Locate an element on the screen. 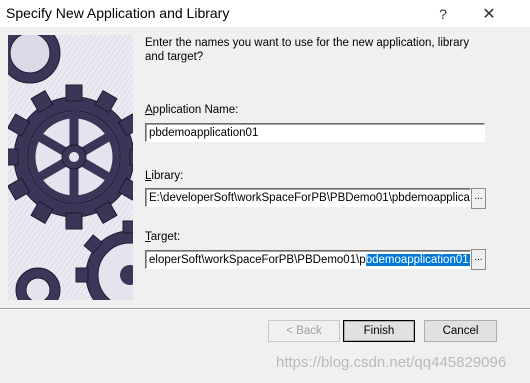 The height and width of the screenshot is (383, 530). cancel-button: Cancel is located at coordinates (460, 331).